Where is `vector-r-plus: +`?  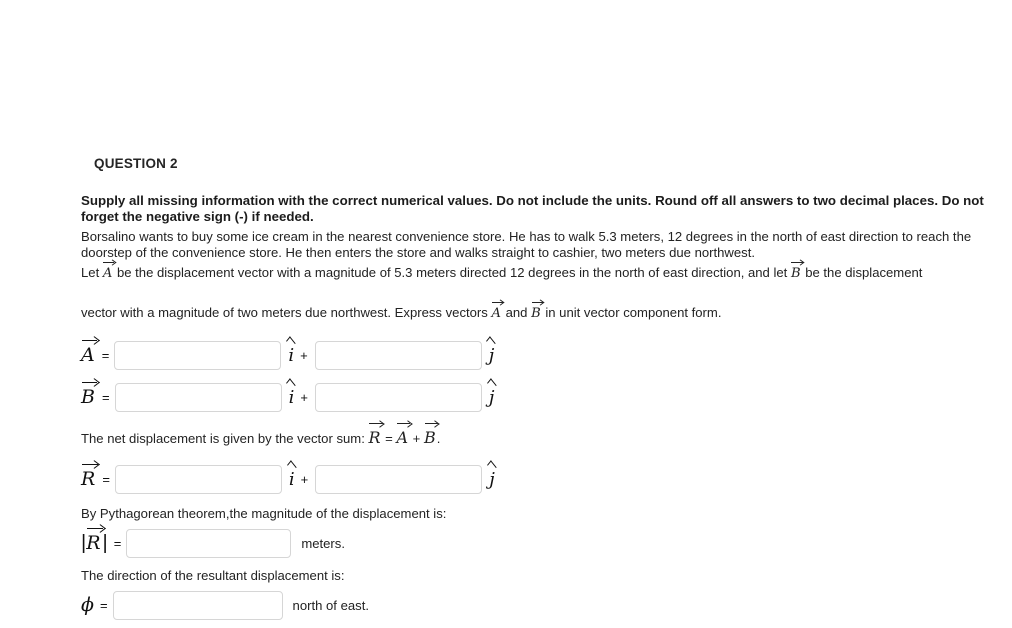 vector-r-plus: + is located at coordinates (304, 479).